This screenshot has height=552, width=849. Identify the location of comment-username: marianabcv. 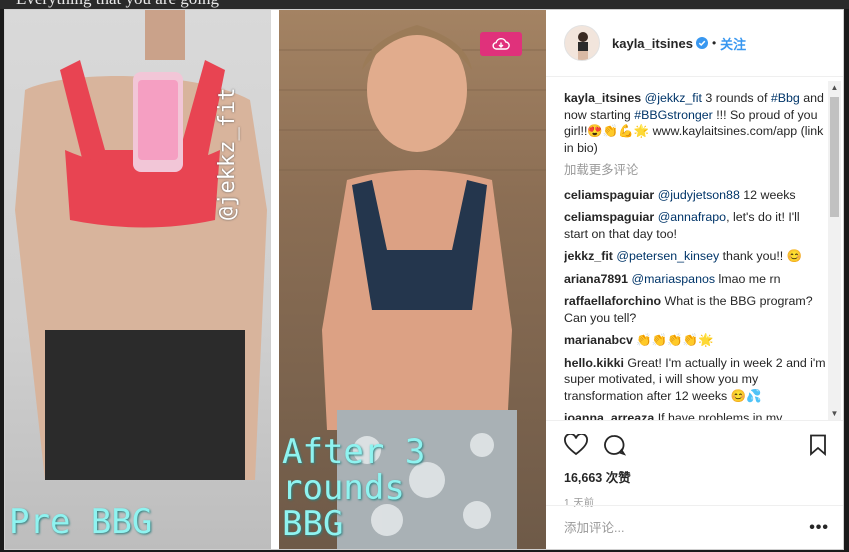
(598, 340).